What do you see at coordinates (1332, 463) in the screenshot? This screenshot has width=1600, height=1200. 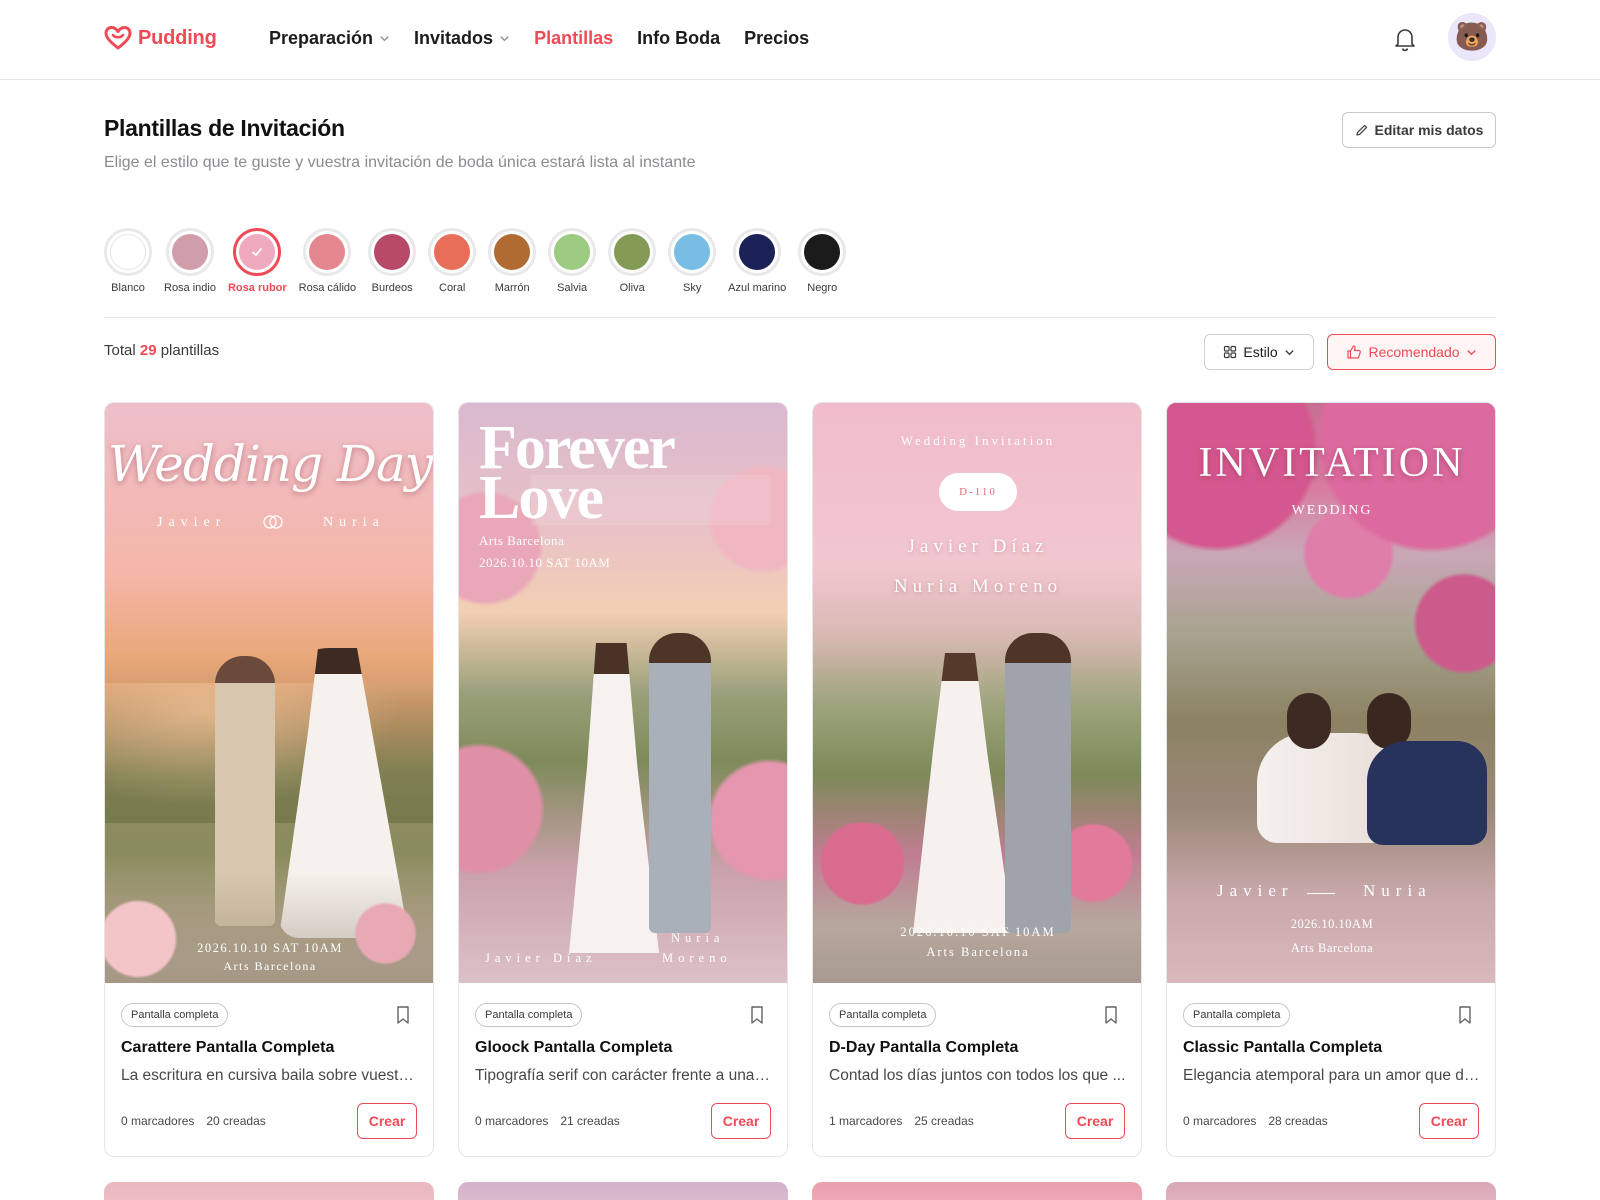 I see `overlay-headline: INVITATION` at bounding box center [1332, 463].